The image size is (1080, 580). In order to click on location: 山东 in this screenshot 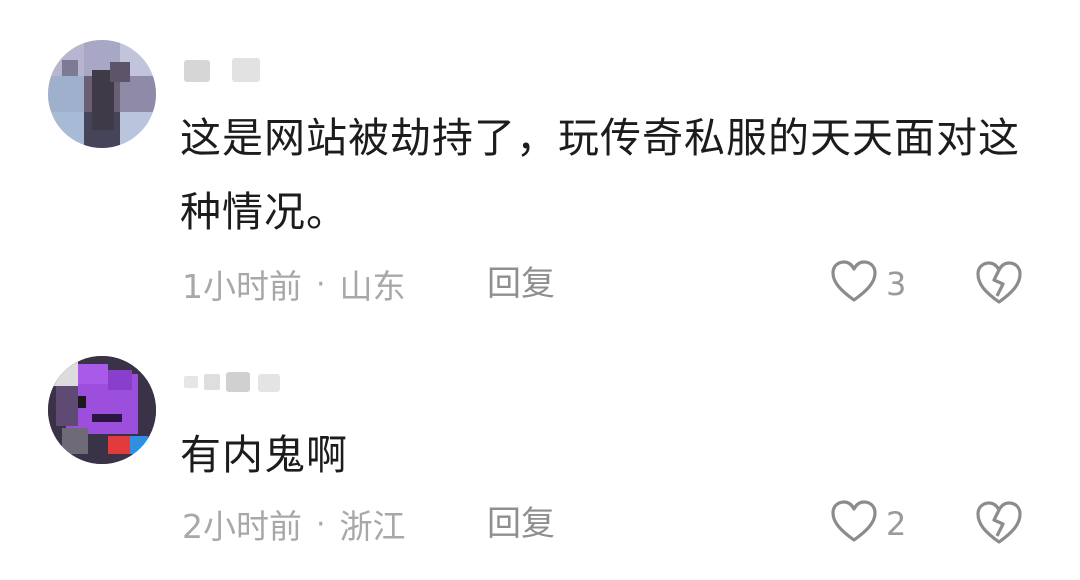, I will do `click(372, 286)`.